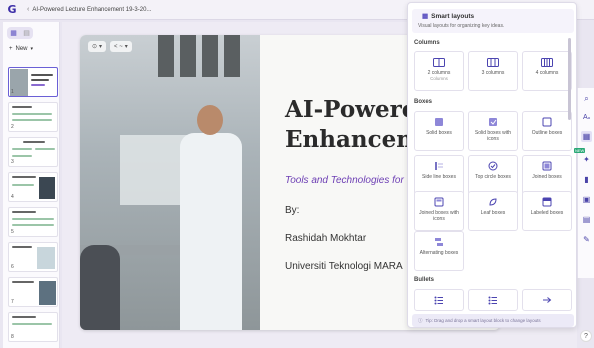 The image size is (594, 348). Describe the element at coordinates (439, 216) in the screenshot. I see `layout-label: Joined boxes with icons` at that location.